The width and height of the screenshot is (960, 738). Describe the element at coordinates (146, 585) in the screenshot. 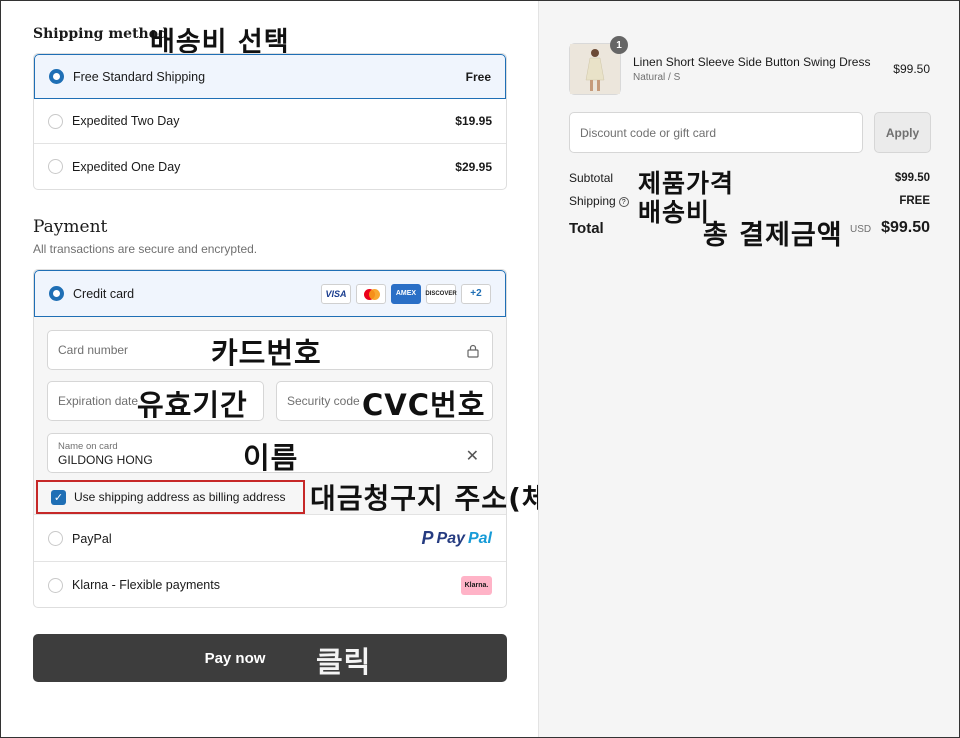

I see `klarna-label: Klarna - Flexible payments` at that location.